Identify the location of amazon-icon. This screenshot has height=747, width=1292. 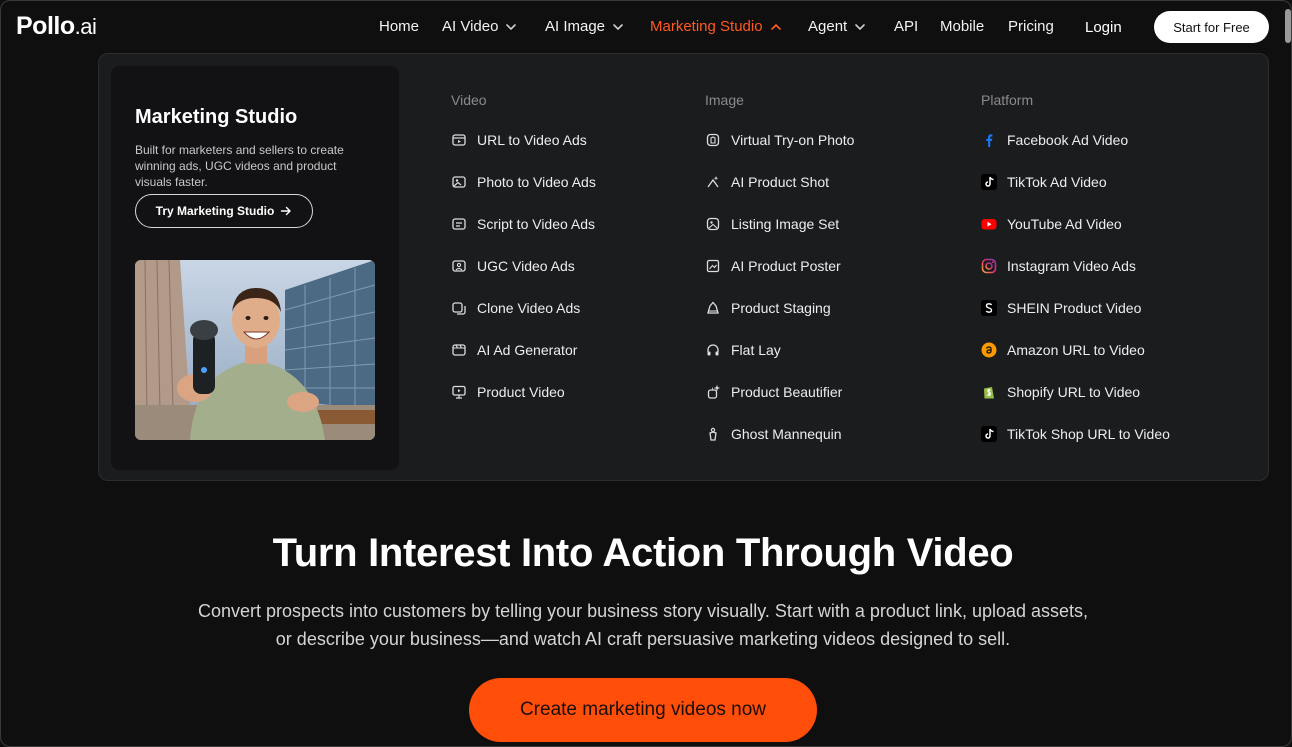
(989, 350).